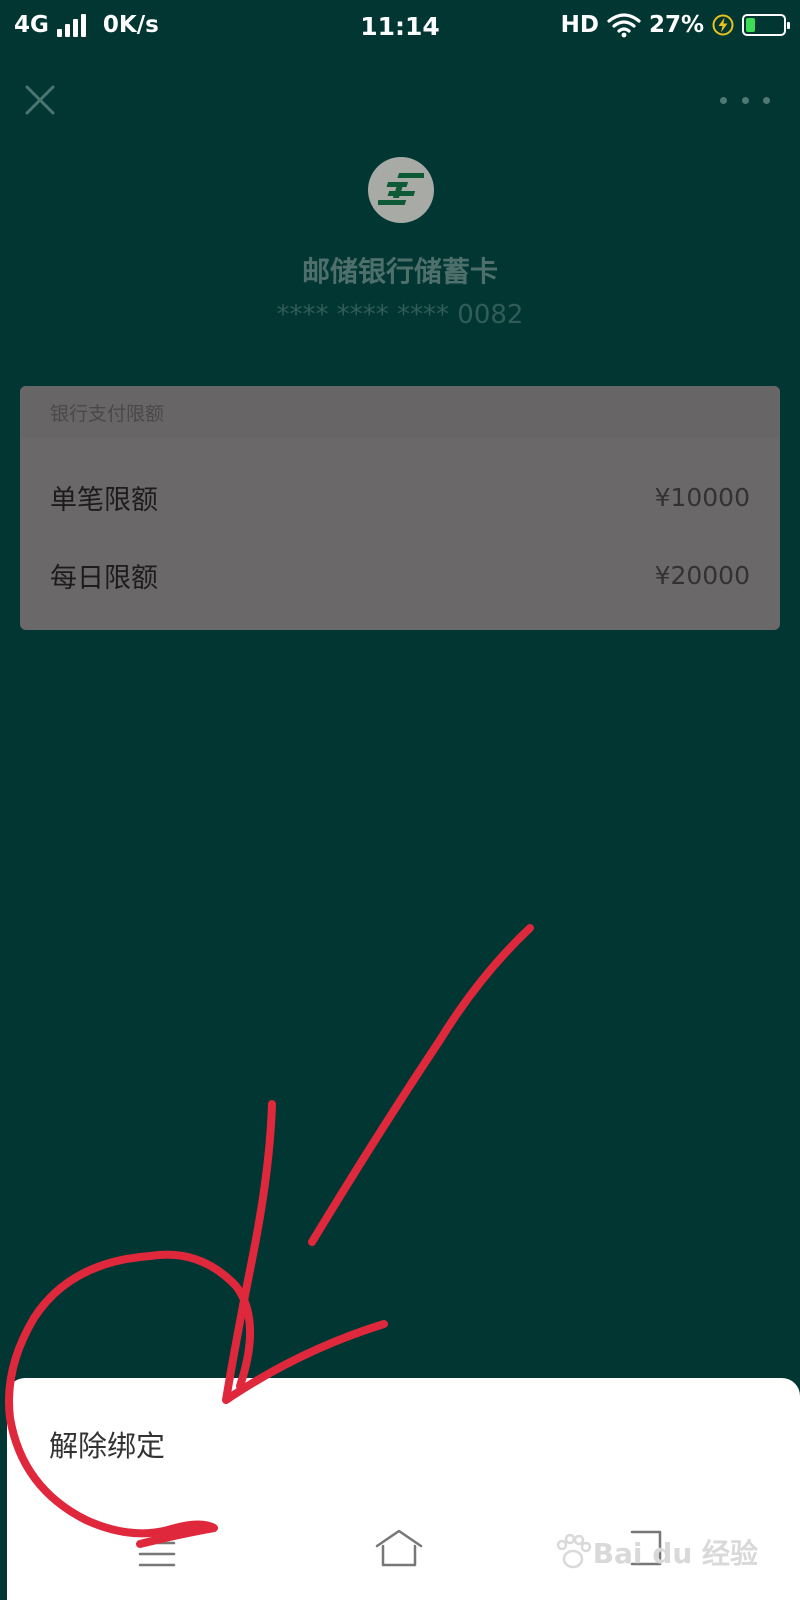  Describe the element at coordinates (400, 497) in the screenshot. I see `limit-row-single: 单笔限额 ¥10000` at that location.